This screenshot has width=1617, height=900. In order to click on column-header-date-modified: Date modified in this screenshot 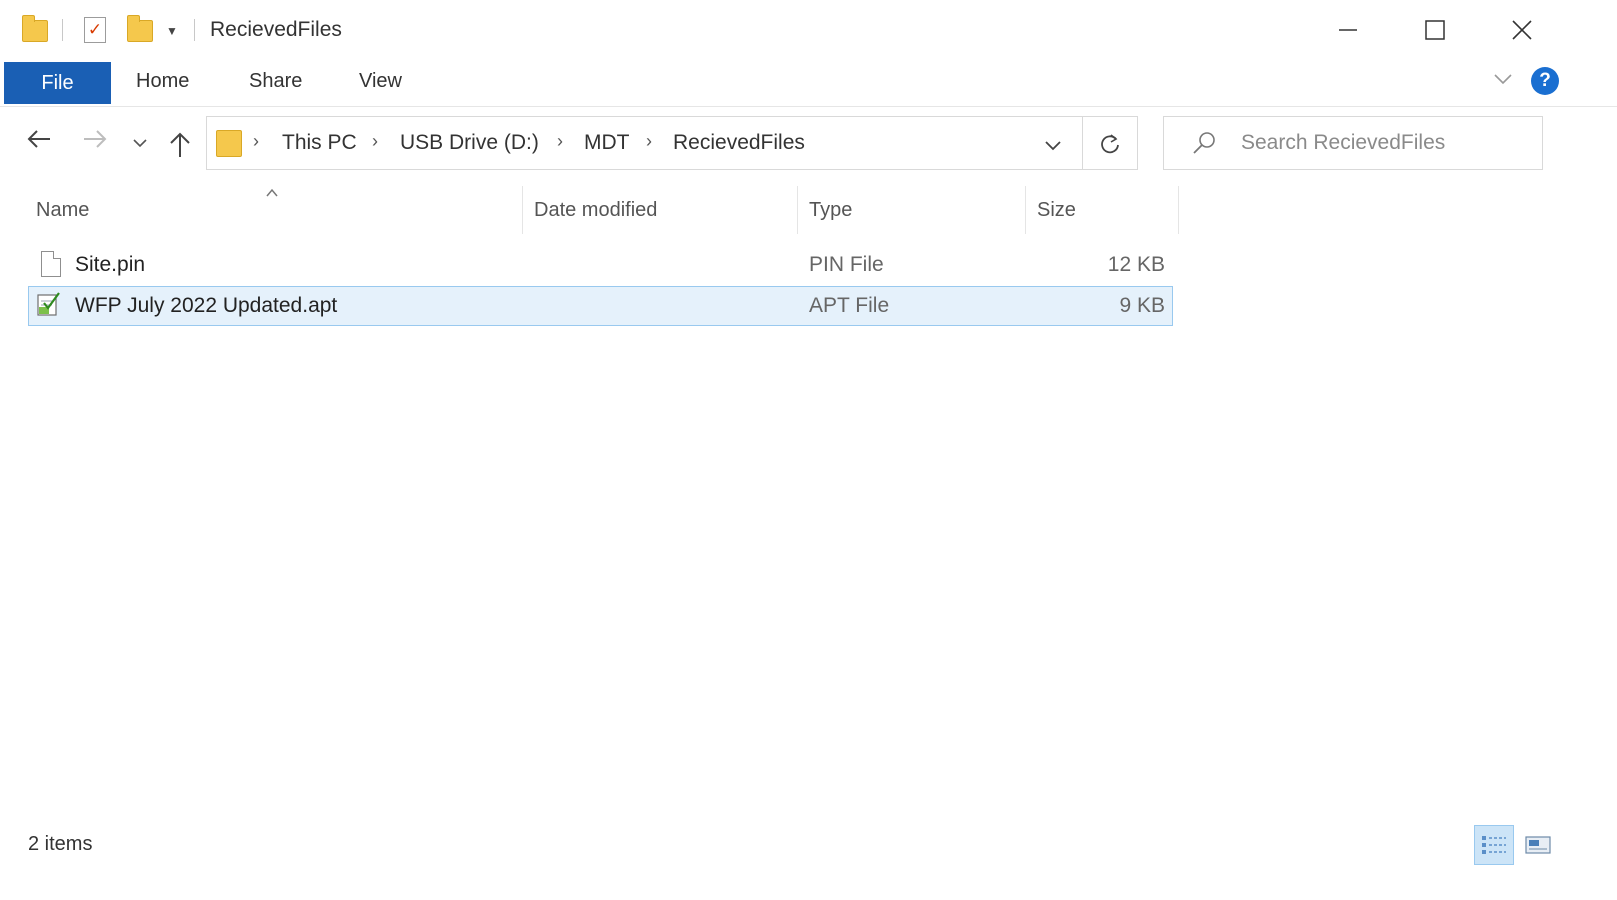, I will do `click(595, 210)`.